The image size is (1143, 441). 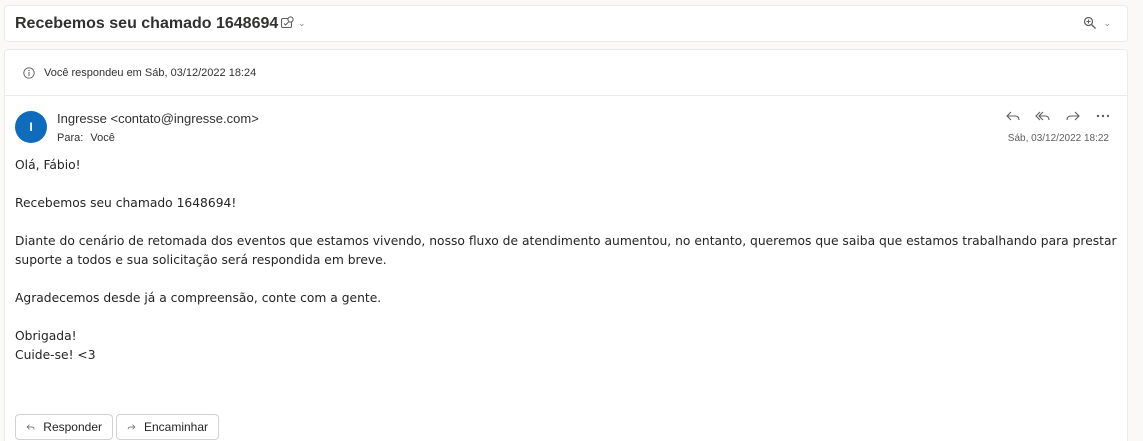 I want to click on reply-all-action-button, so click(x=1043, y=116).